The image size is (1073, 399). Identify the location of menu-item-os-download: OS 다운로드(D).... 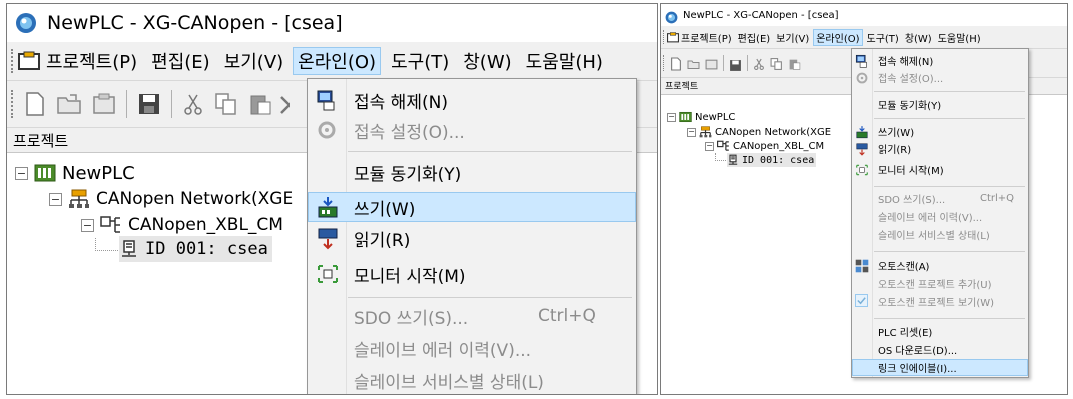
(940, 349).